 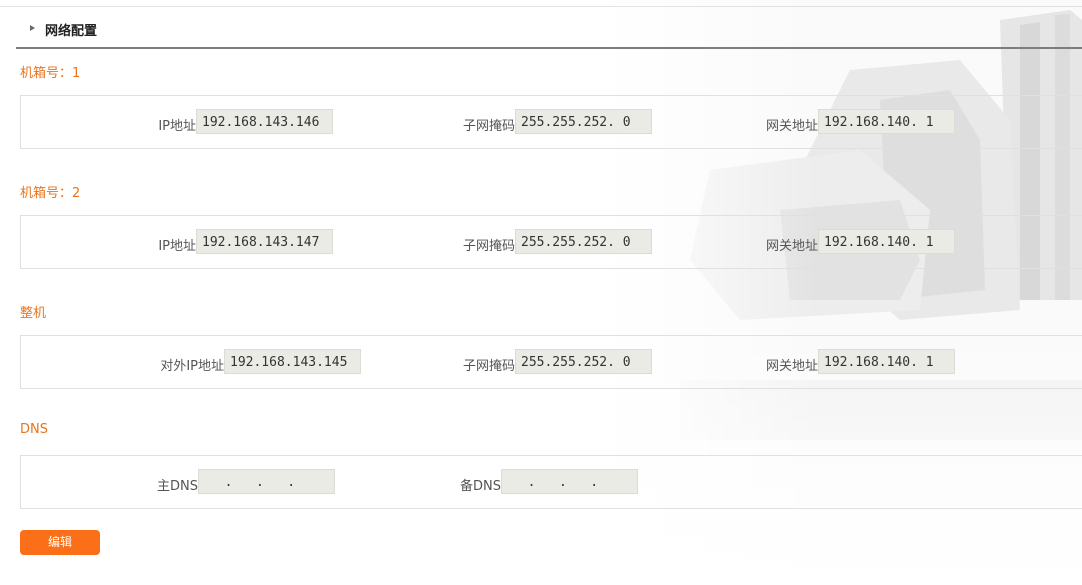 I want to click on section-header: 网络配置, so click(x=549, y=32).